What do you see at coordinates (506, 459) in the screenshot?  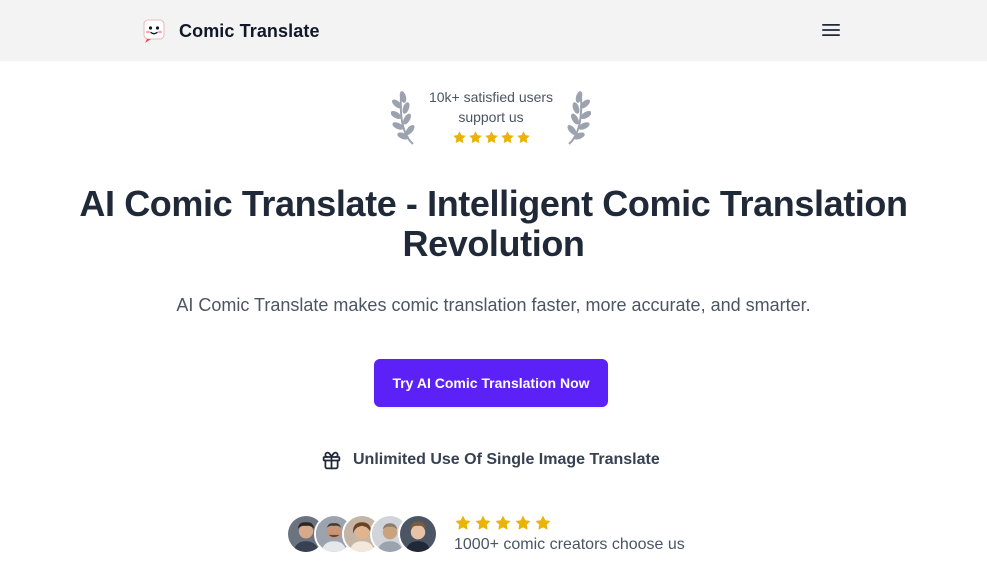 I see `feature-label: Unlimited Use Of Single Image Translate` at bounding box center [506, 459].